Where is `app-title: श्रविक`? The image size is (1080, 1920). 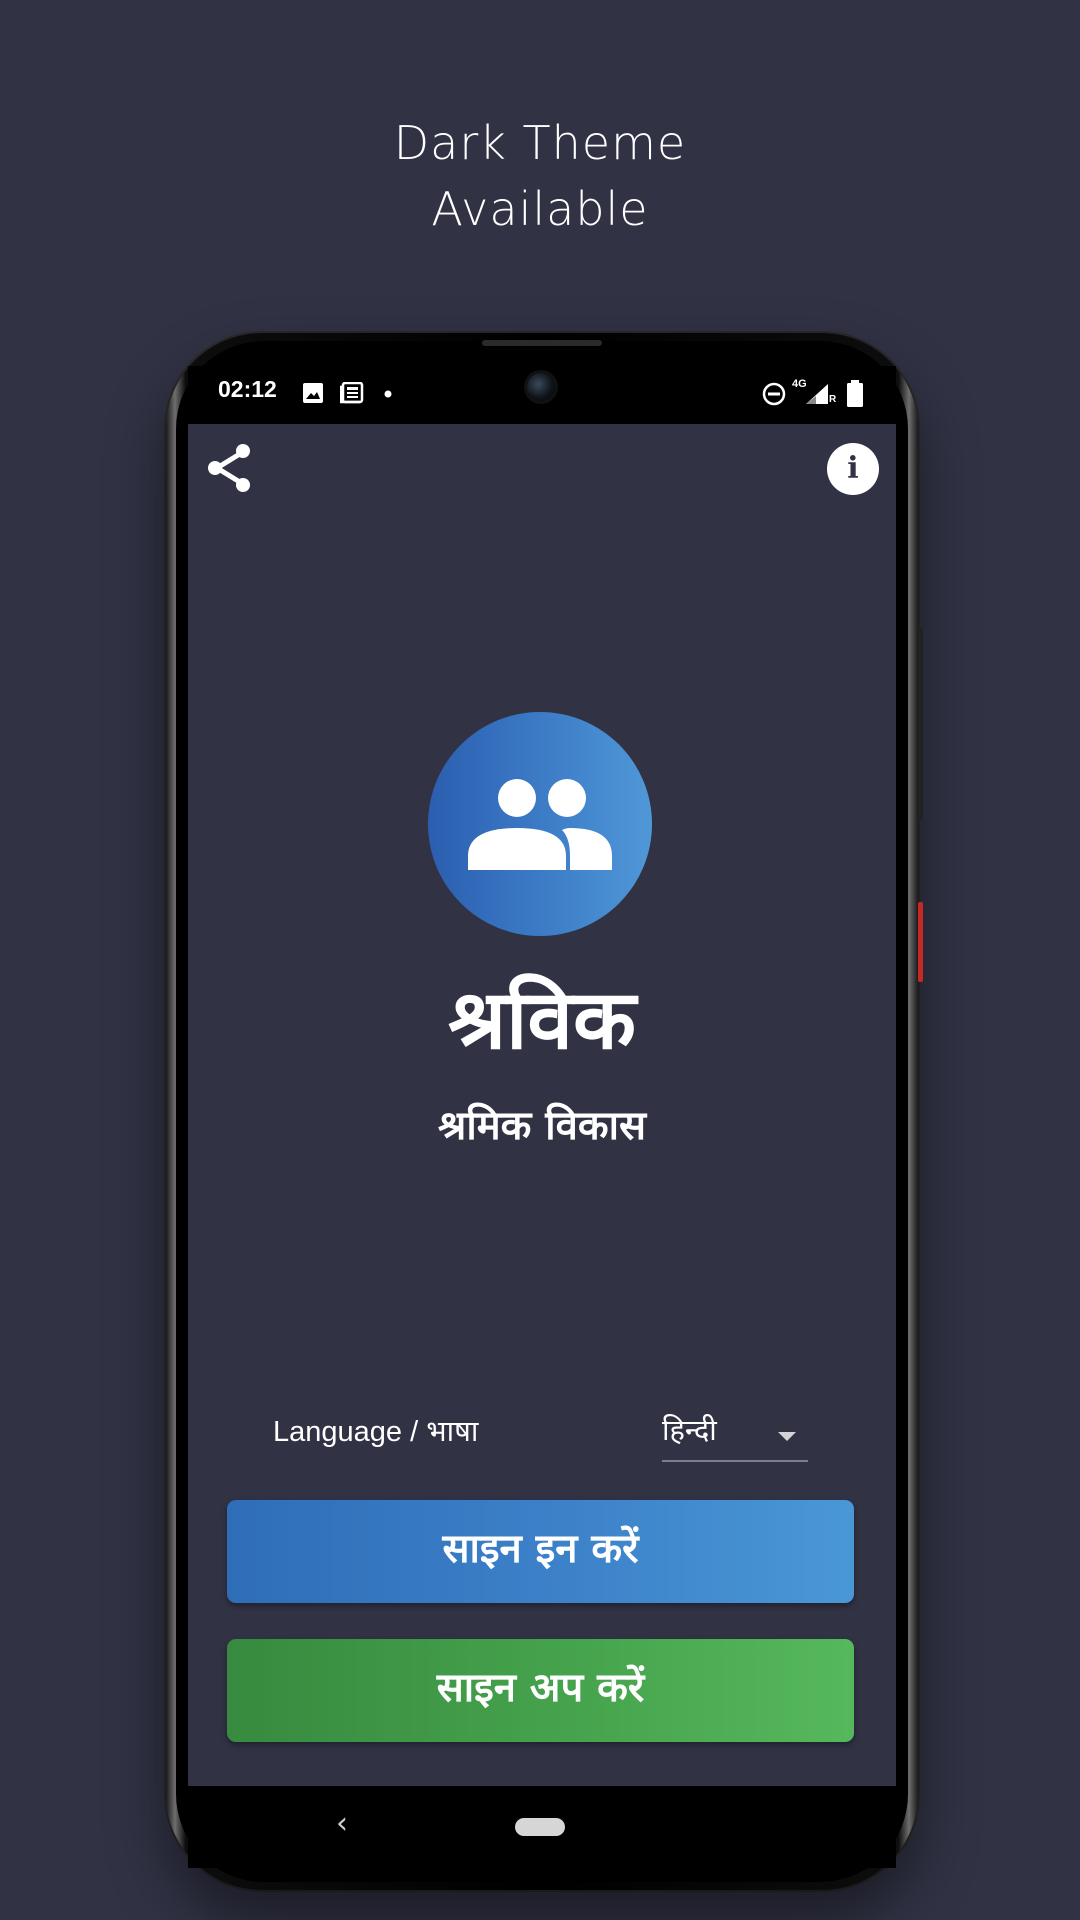 app-title: श्रविक is located at coordinates (542, 1020).